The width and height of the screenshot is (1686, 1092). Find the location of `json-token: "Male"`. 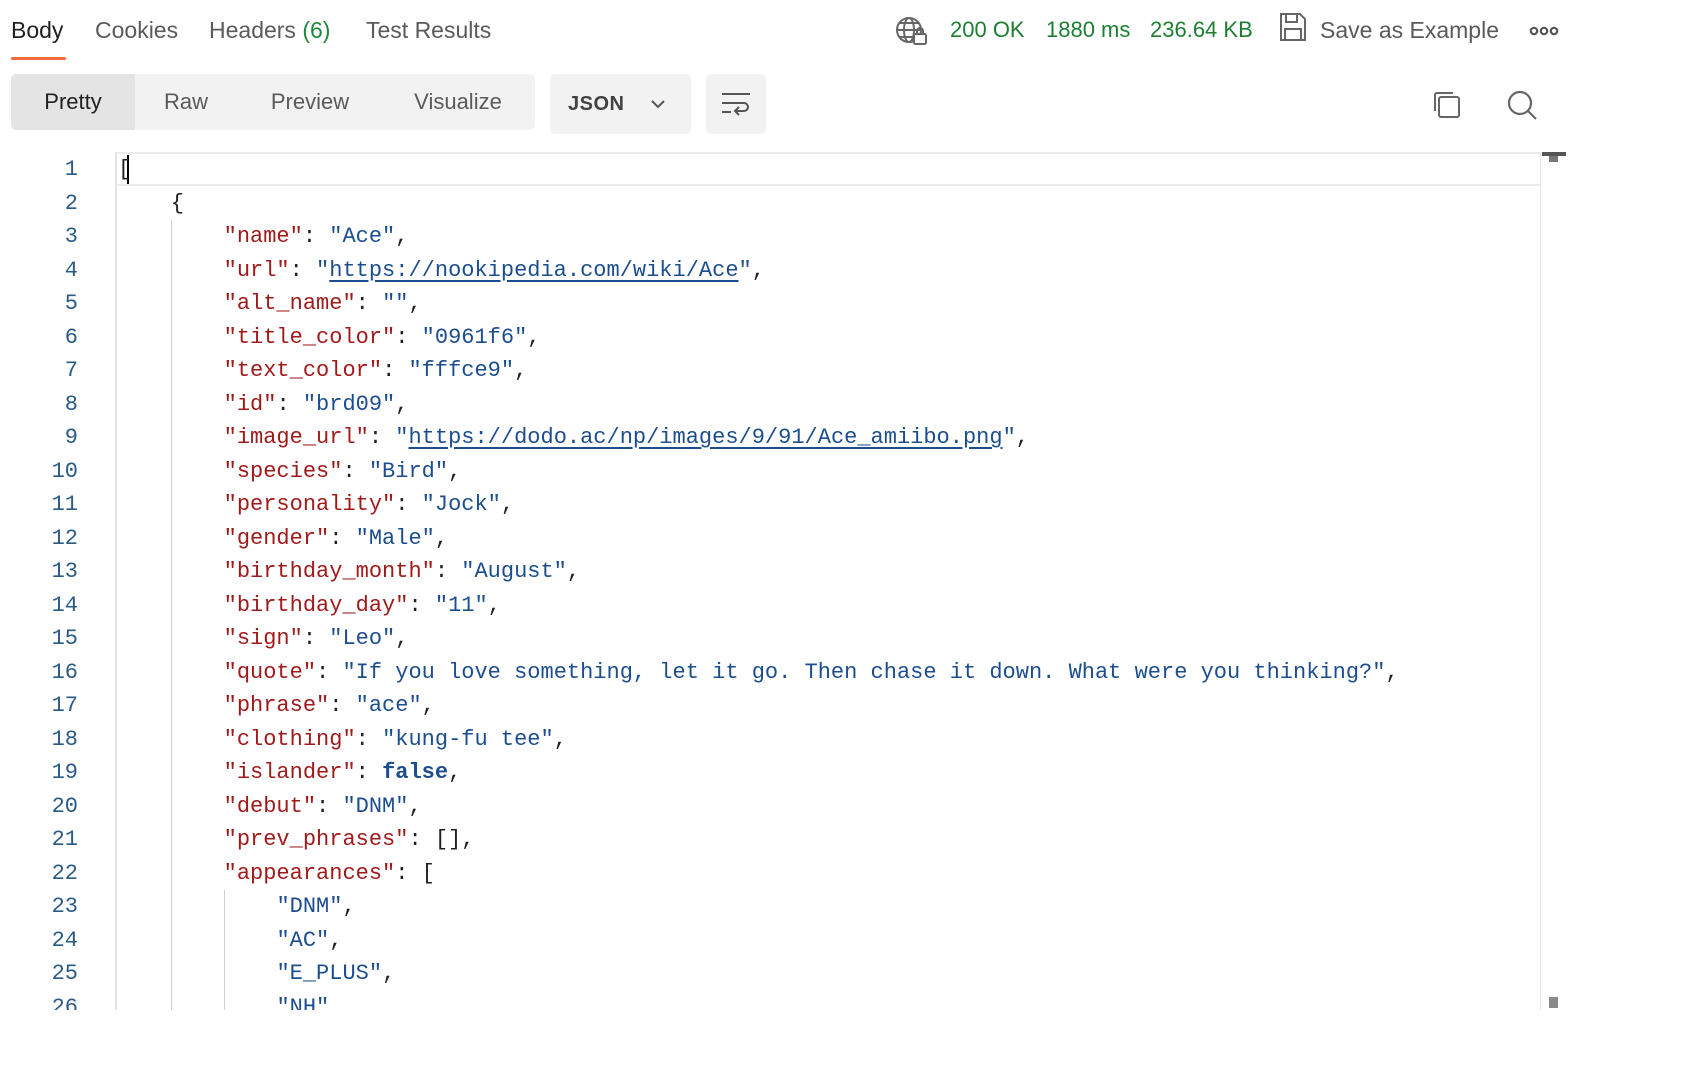

json-token: "Male" is located at coordinates (395, 538).